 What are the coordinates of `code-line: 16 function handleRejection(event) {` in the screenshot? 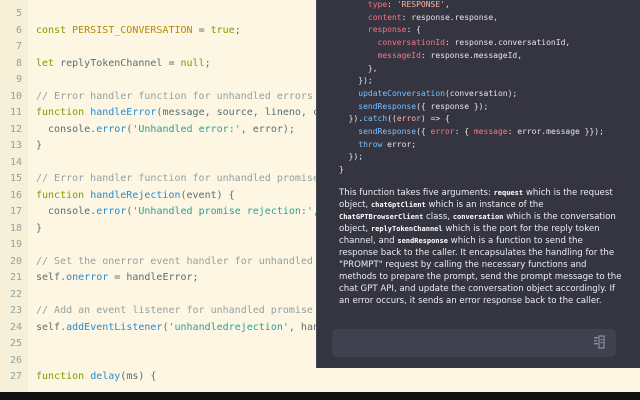 It's located at (117, 196).